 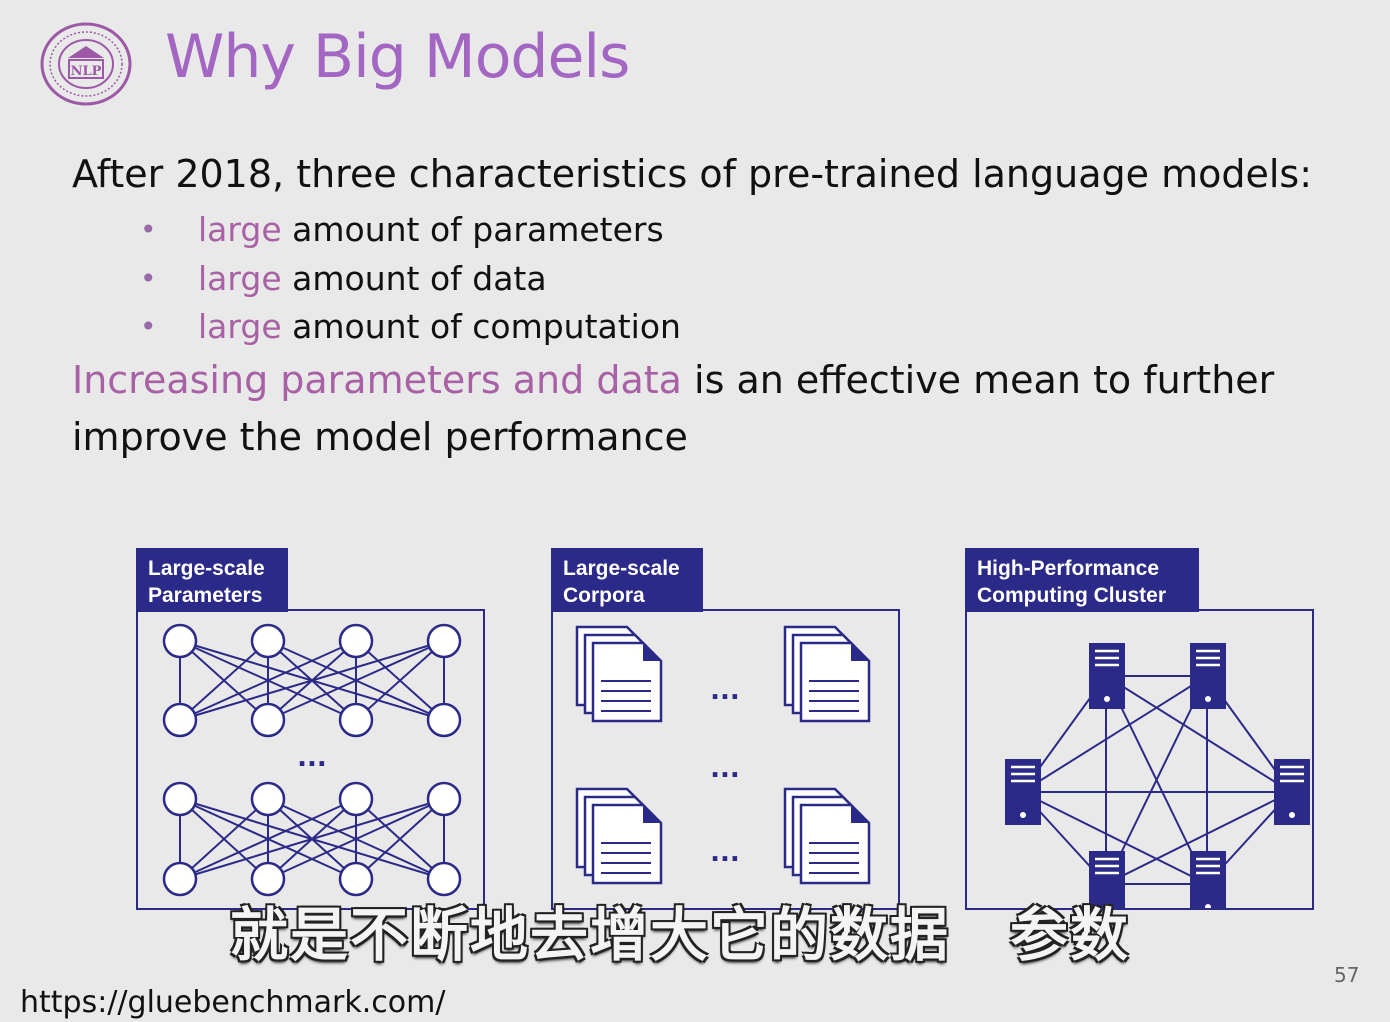 What do you see at coordinates (680, 935) in the screenshot?
I see `video-subtitle: 就是不断地去增大它的数据 参数` at bounding box center [680, 935].